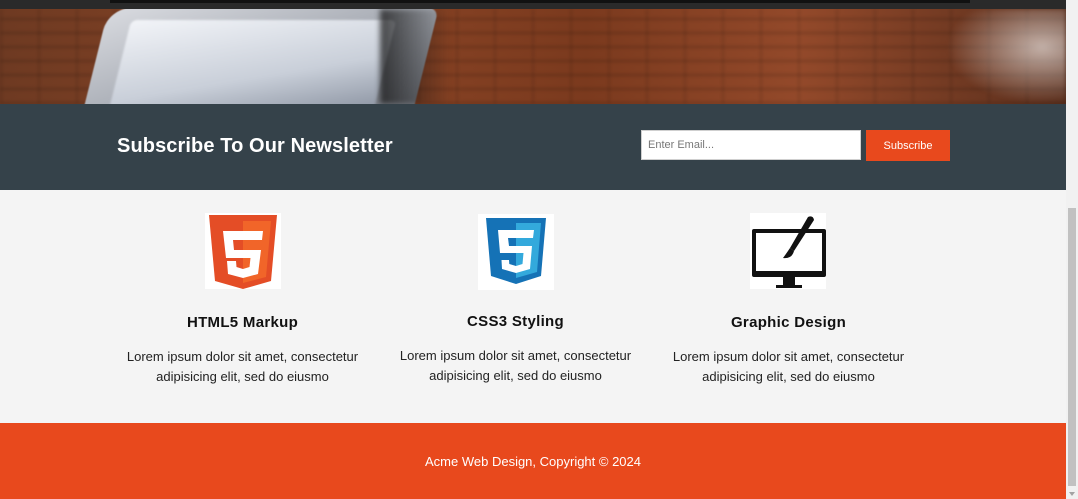 This screenshot has height=499, width=1078. Describe the element at coordinates (908, 145) in the screenshot. I see `subscribe-button: Subscribe` at that location.